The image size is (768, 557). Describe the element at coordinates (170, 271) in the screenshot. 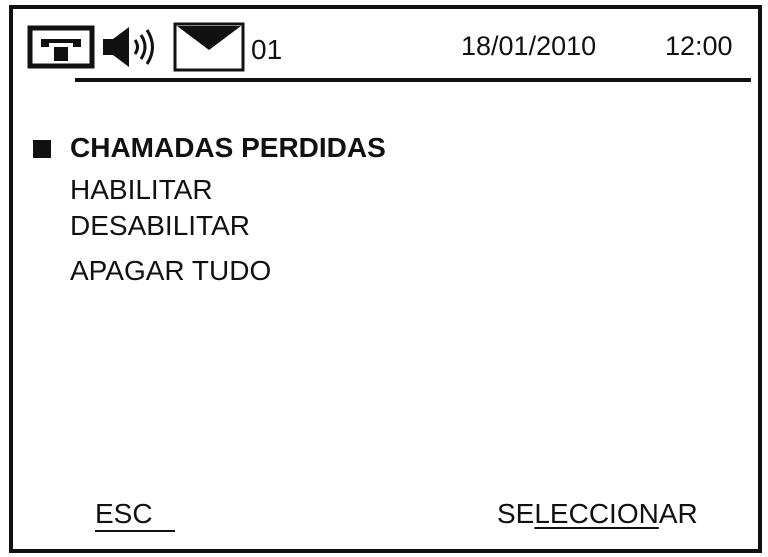

I see `menu-item-apagar-tudo: APAGAR TUDO` at that location.